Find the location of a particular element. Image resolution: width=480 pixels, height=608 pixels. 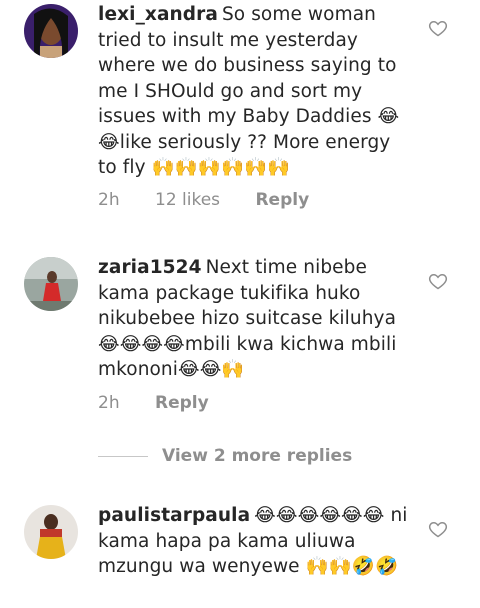

username: lexi_xandra is located at coordinates (158, 14).